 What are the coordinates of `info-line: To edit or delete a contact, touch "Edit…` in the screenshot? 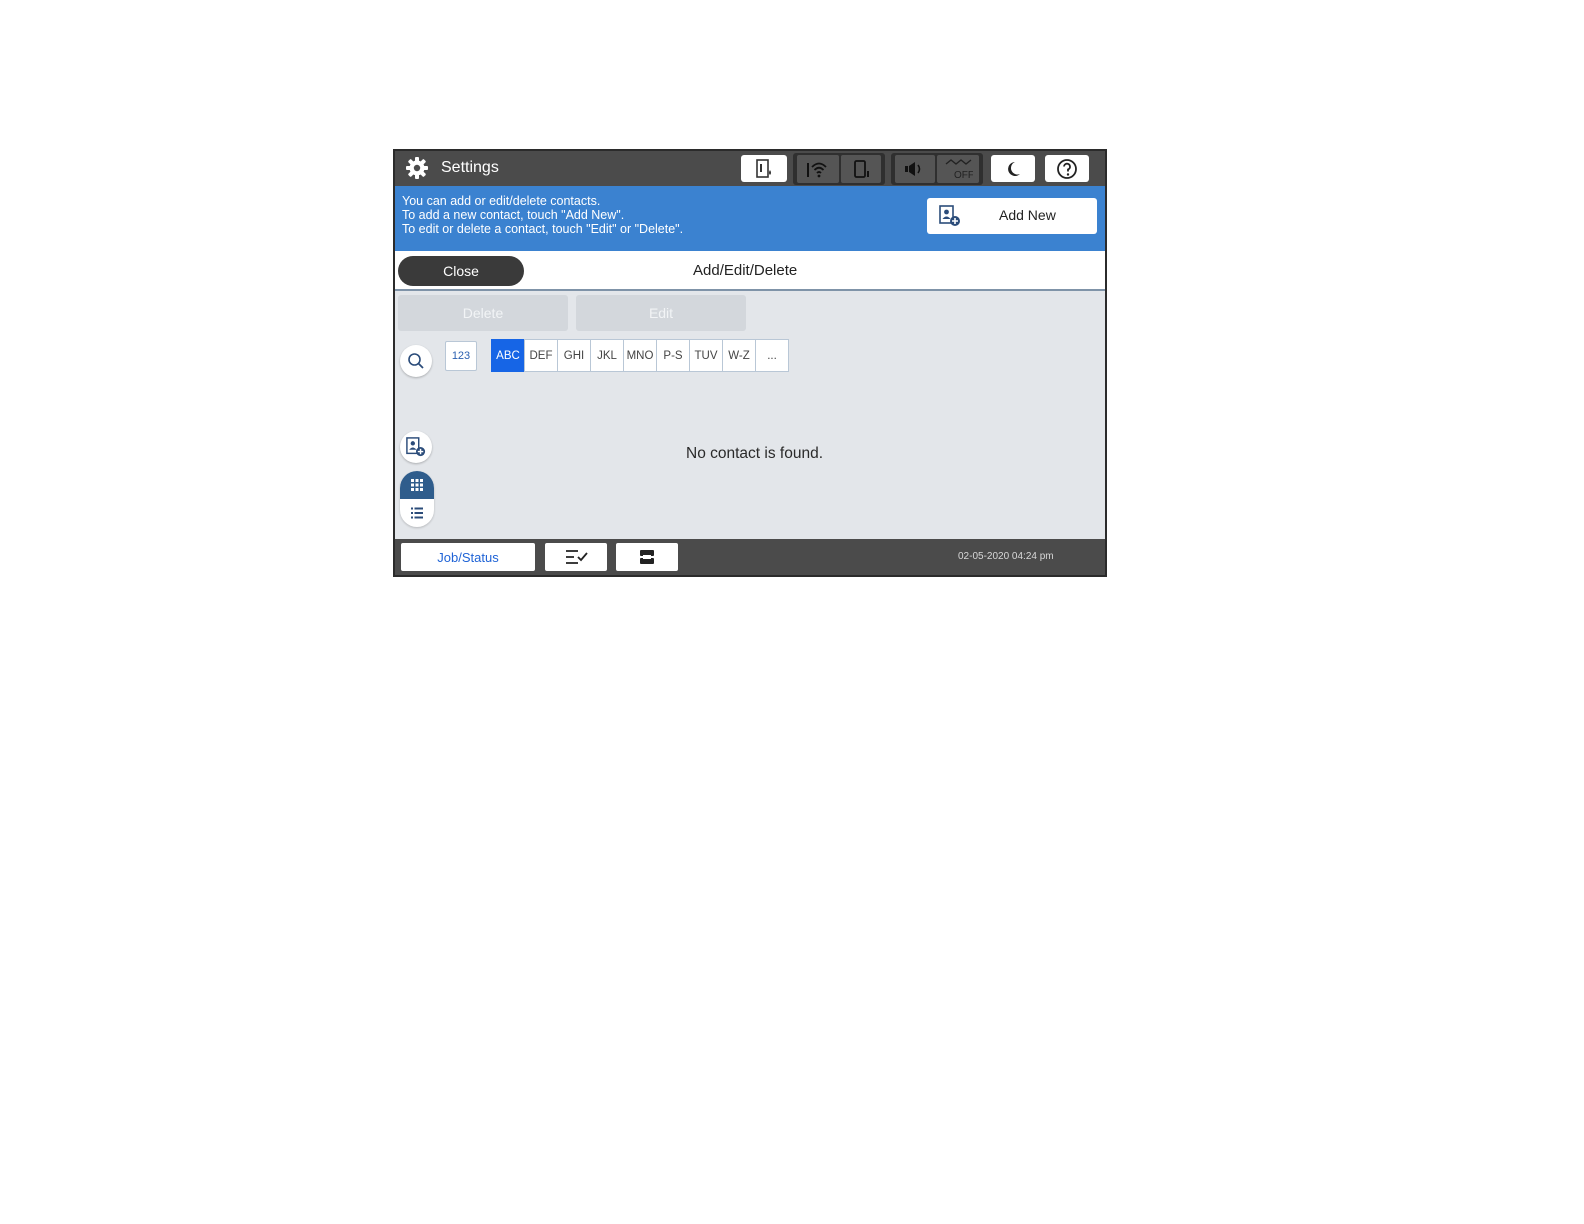 It's located at (543, 229).